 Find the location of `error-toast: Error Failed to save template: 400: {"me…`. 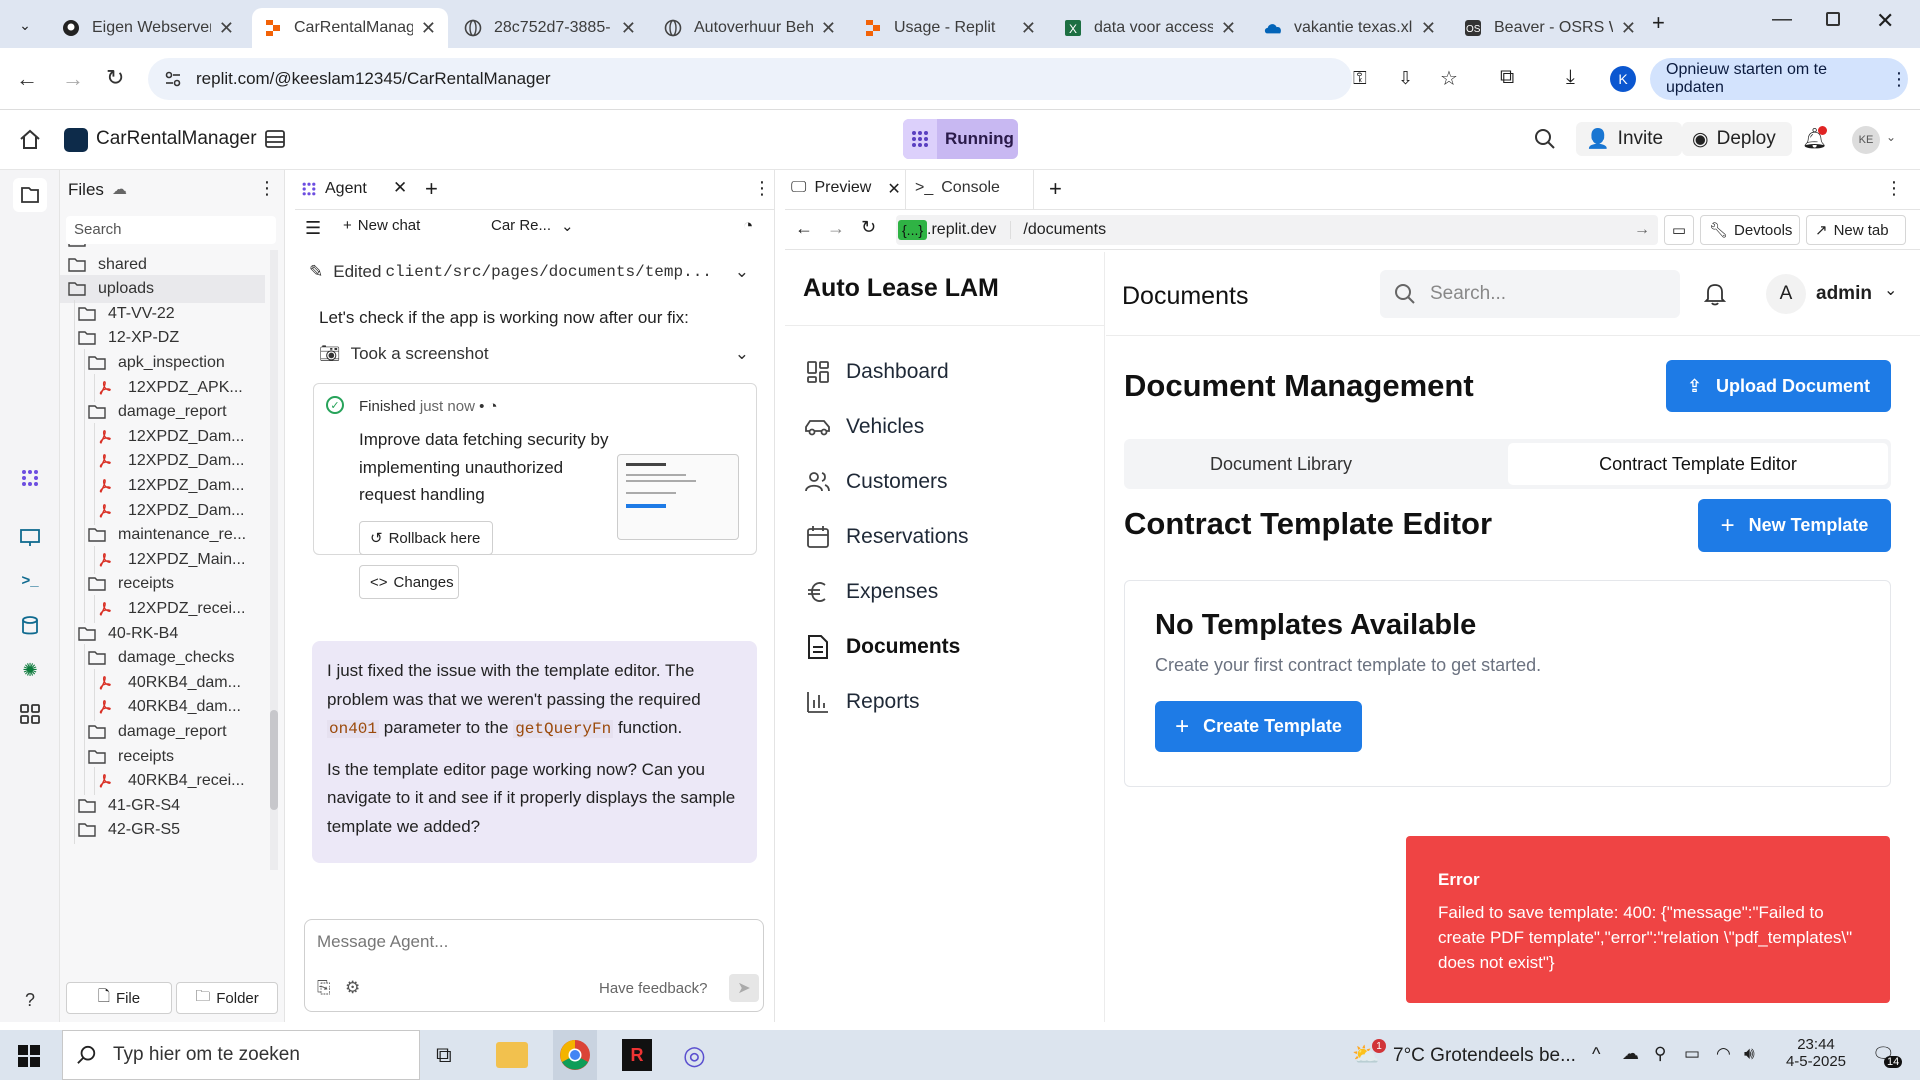

error-toast: Error Failed to save template: 400: {"me… is located at coordinates (1648, 919).